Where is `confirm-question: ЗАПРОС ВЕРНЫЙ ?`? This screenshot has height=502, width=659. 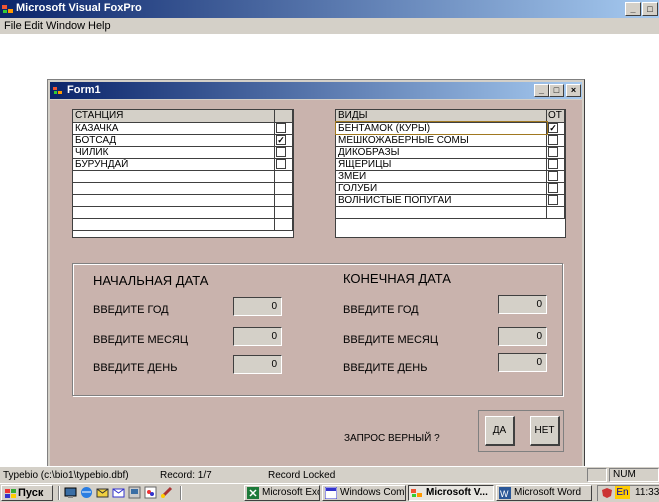
confirm-question: ЗАПРОС ВЕРНЫЙ ? is located at coordinates (392, 438).